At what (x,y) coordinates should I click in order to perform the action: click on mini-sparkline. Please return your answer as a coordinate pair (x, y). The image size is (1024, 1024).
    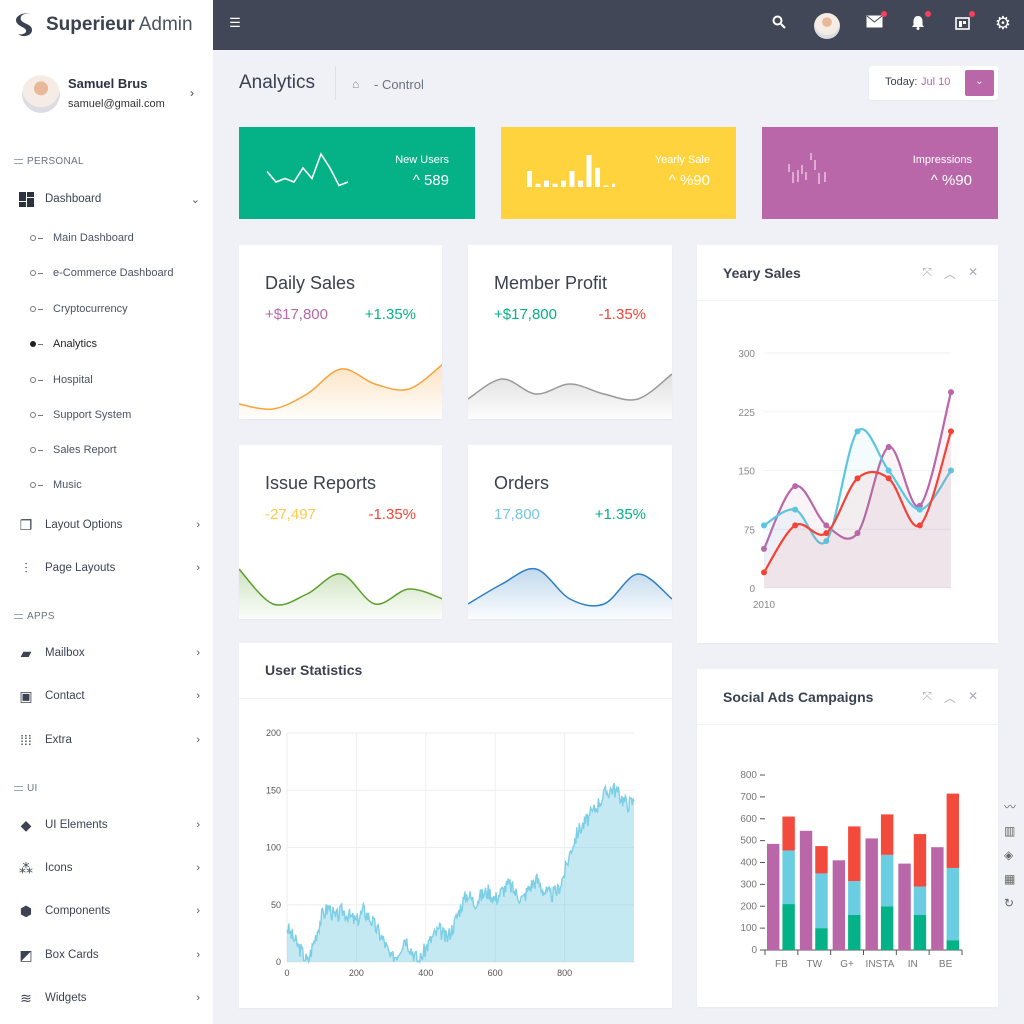
    Looking at the image, I should click on (340, 391).